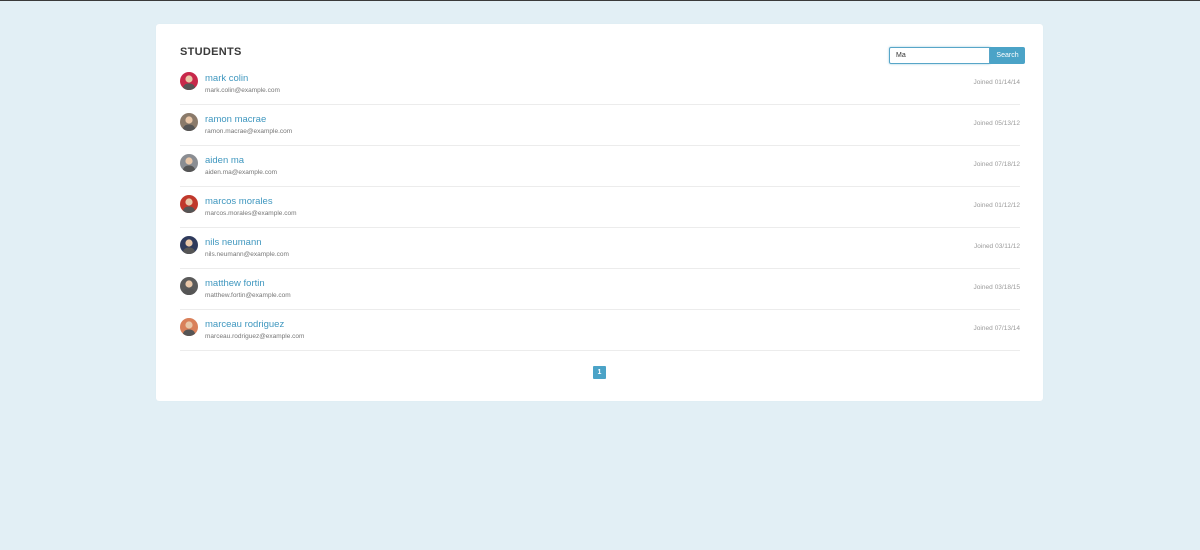 The height and width of the screenshot is (550, 1200). What do you see at coordinates (1007, 328) in the screenshot?
I see `joined-value: 07/13/14` at bounding box center [1007, 328].